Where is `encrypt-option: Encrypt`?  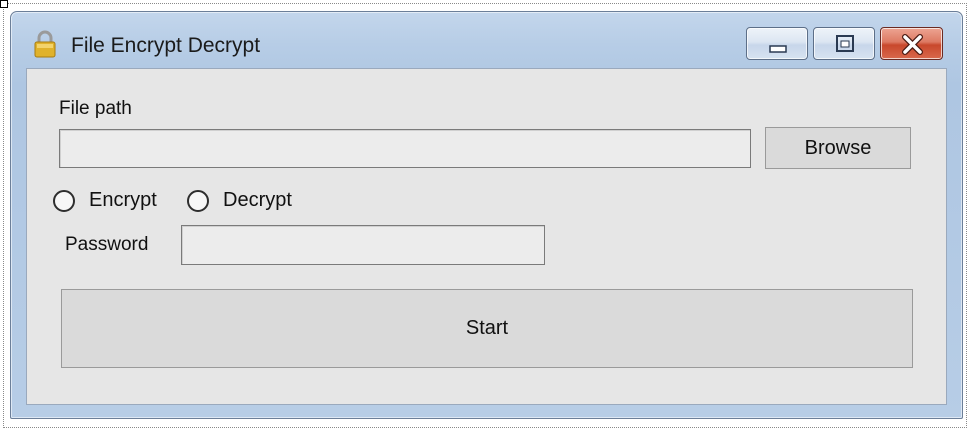 encrypt-option: Encrypt is located at coordinates (105, 200).